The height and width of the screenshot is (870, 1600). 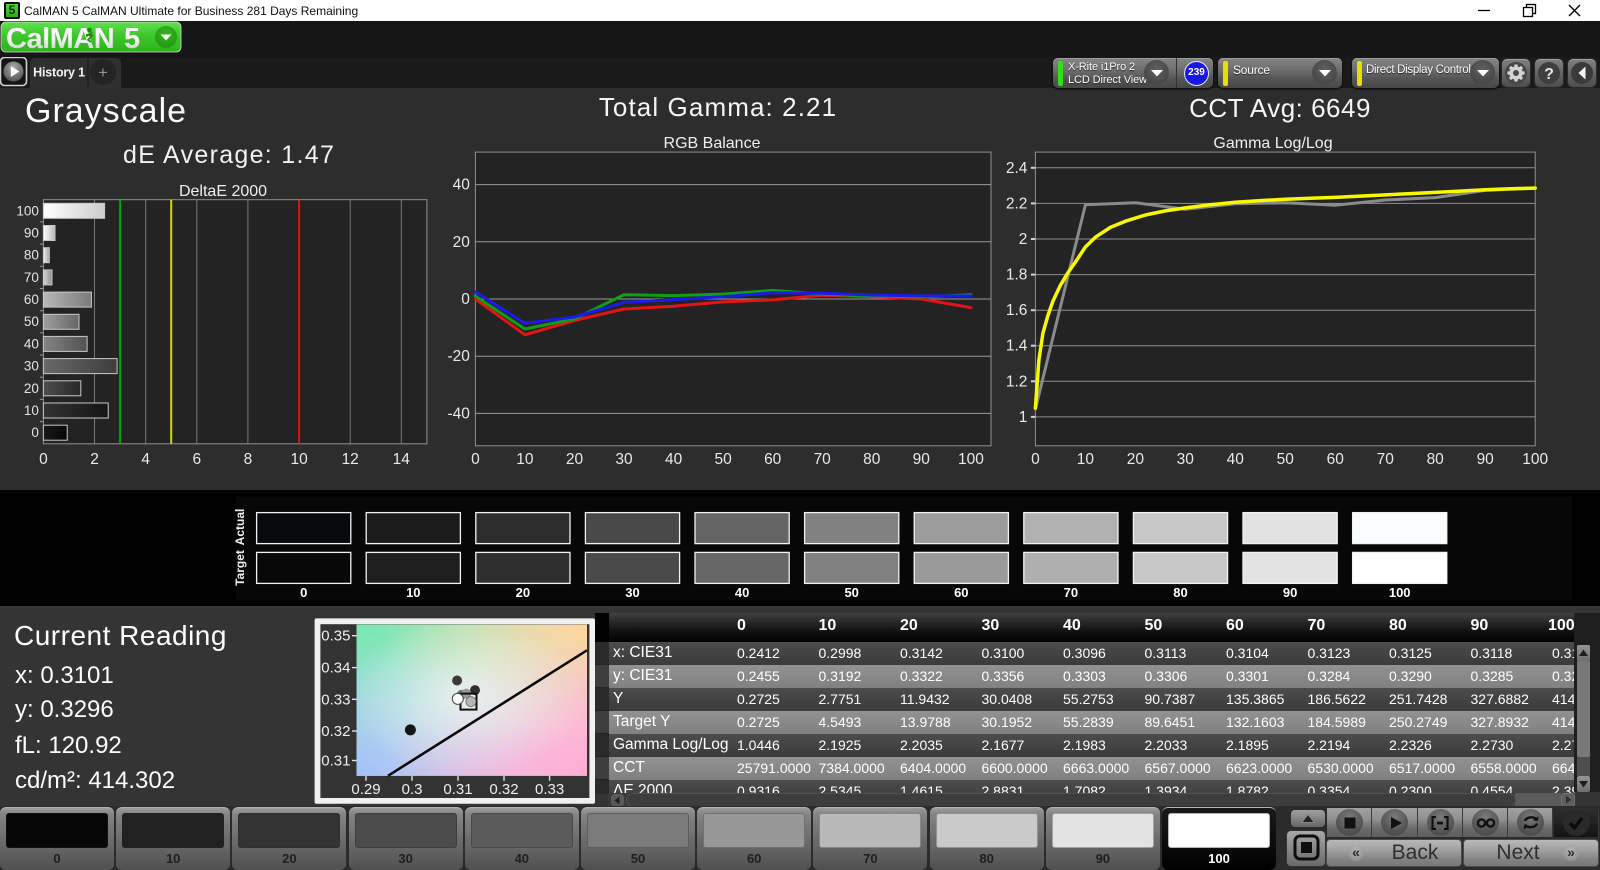 What do you see at coordinates (712, 143) in the screenshot?
I see `svg-text: RGB Balance` at bounding box center [712, 143].